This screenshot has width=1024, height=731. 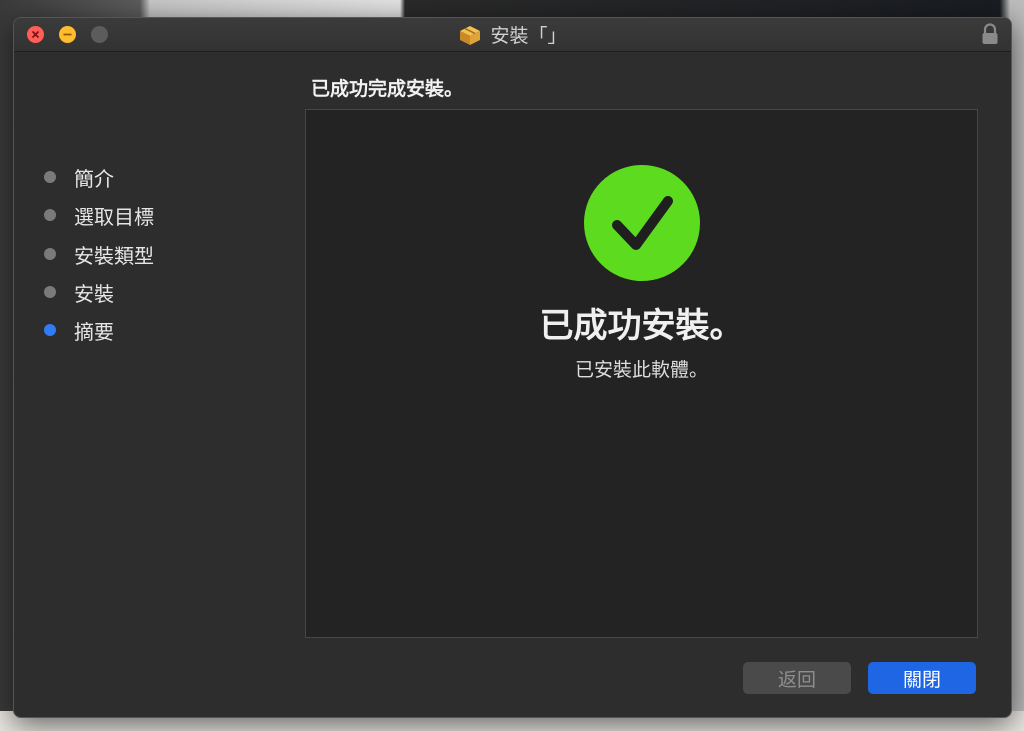 What do you see at coordinates (94, 293) in the screenshot?
I see `step-label: 安裝` at bounding box center [94, 293].